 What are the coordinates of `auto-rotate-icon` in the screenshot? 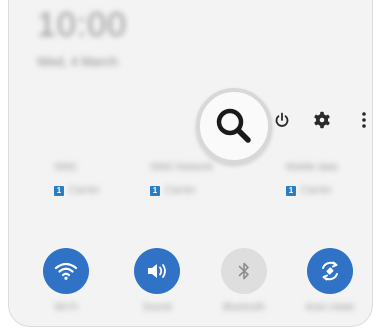 It's located at (330, 271).